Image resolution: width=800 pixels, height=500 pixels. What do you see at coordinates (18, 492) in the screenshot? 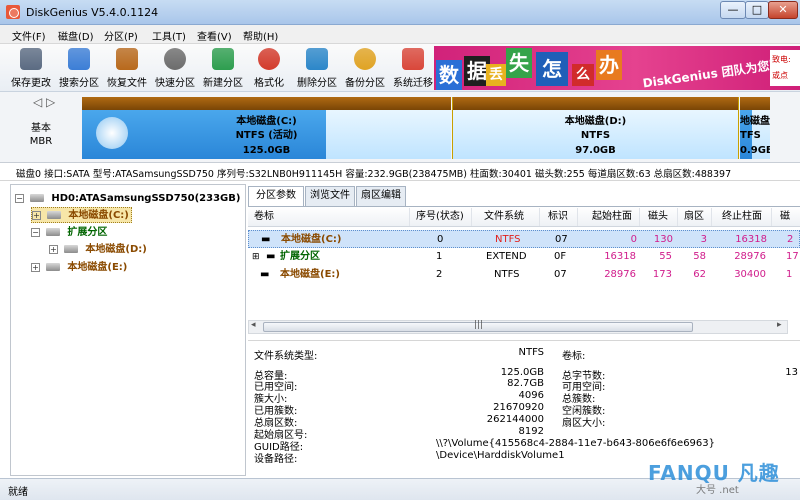
I see `status-text: 就绪` at bounding box center [18, 492].